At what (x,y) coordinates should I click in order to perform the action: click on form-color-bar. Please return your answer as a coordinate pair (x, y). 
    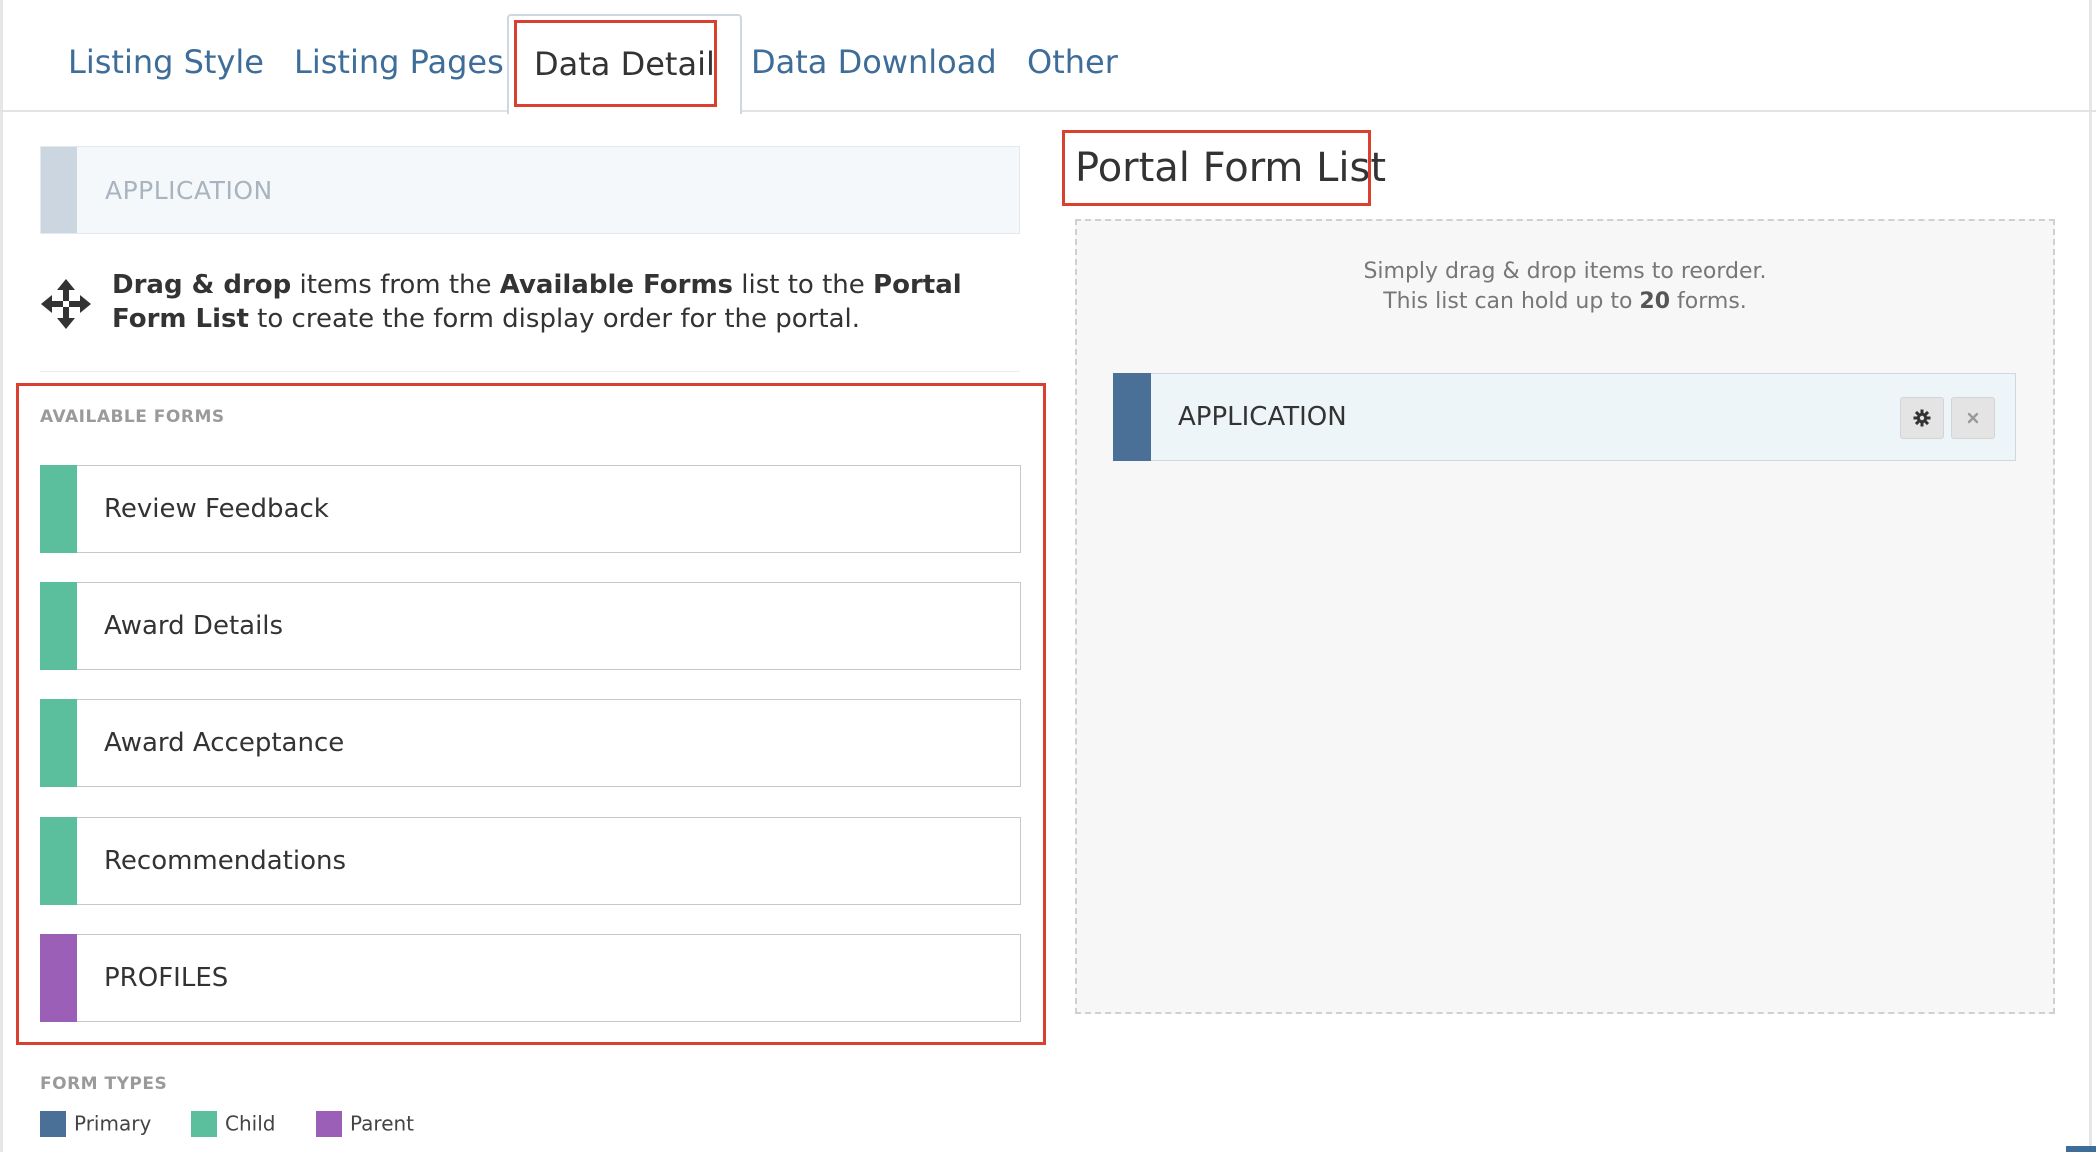
    Looking at the image, I should click on (59, 190).